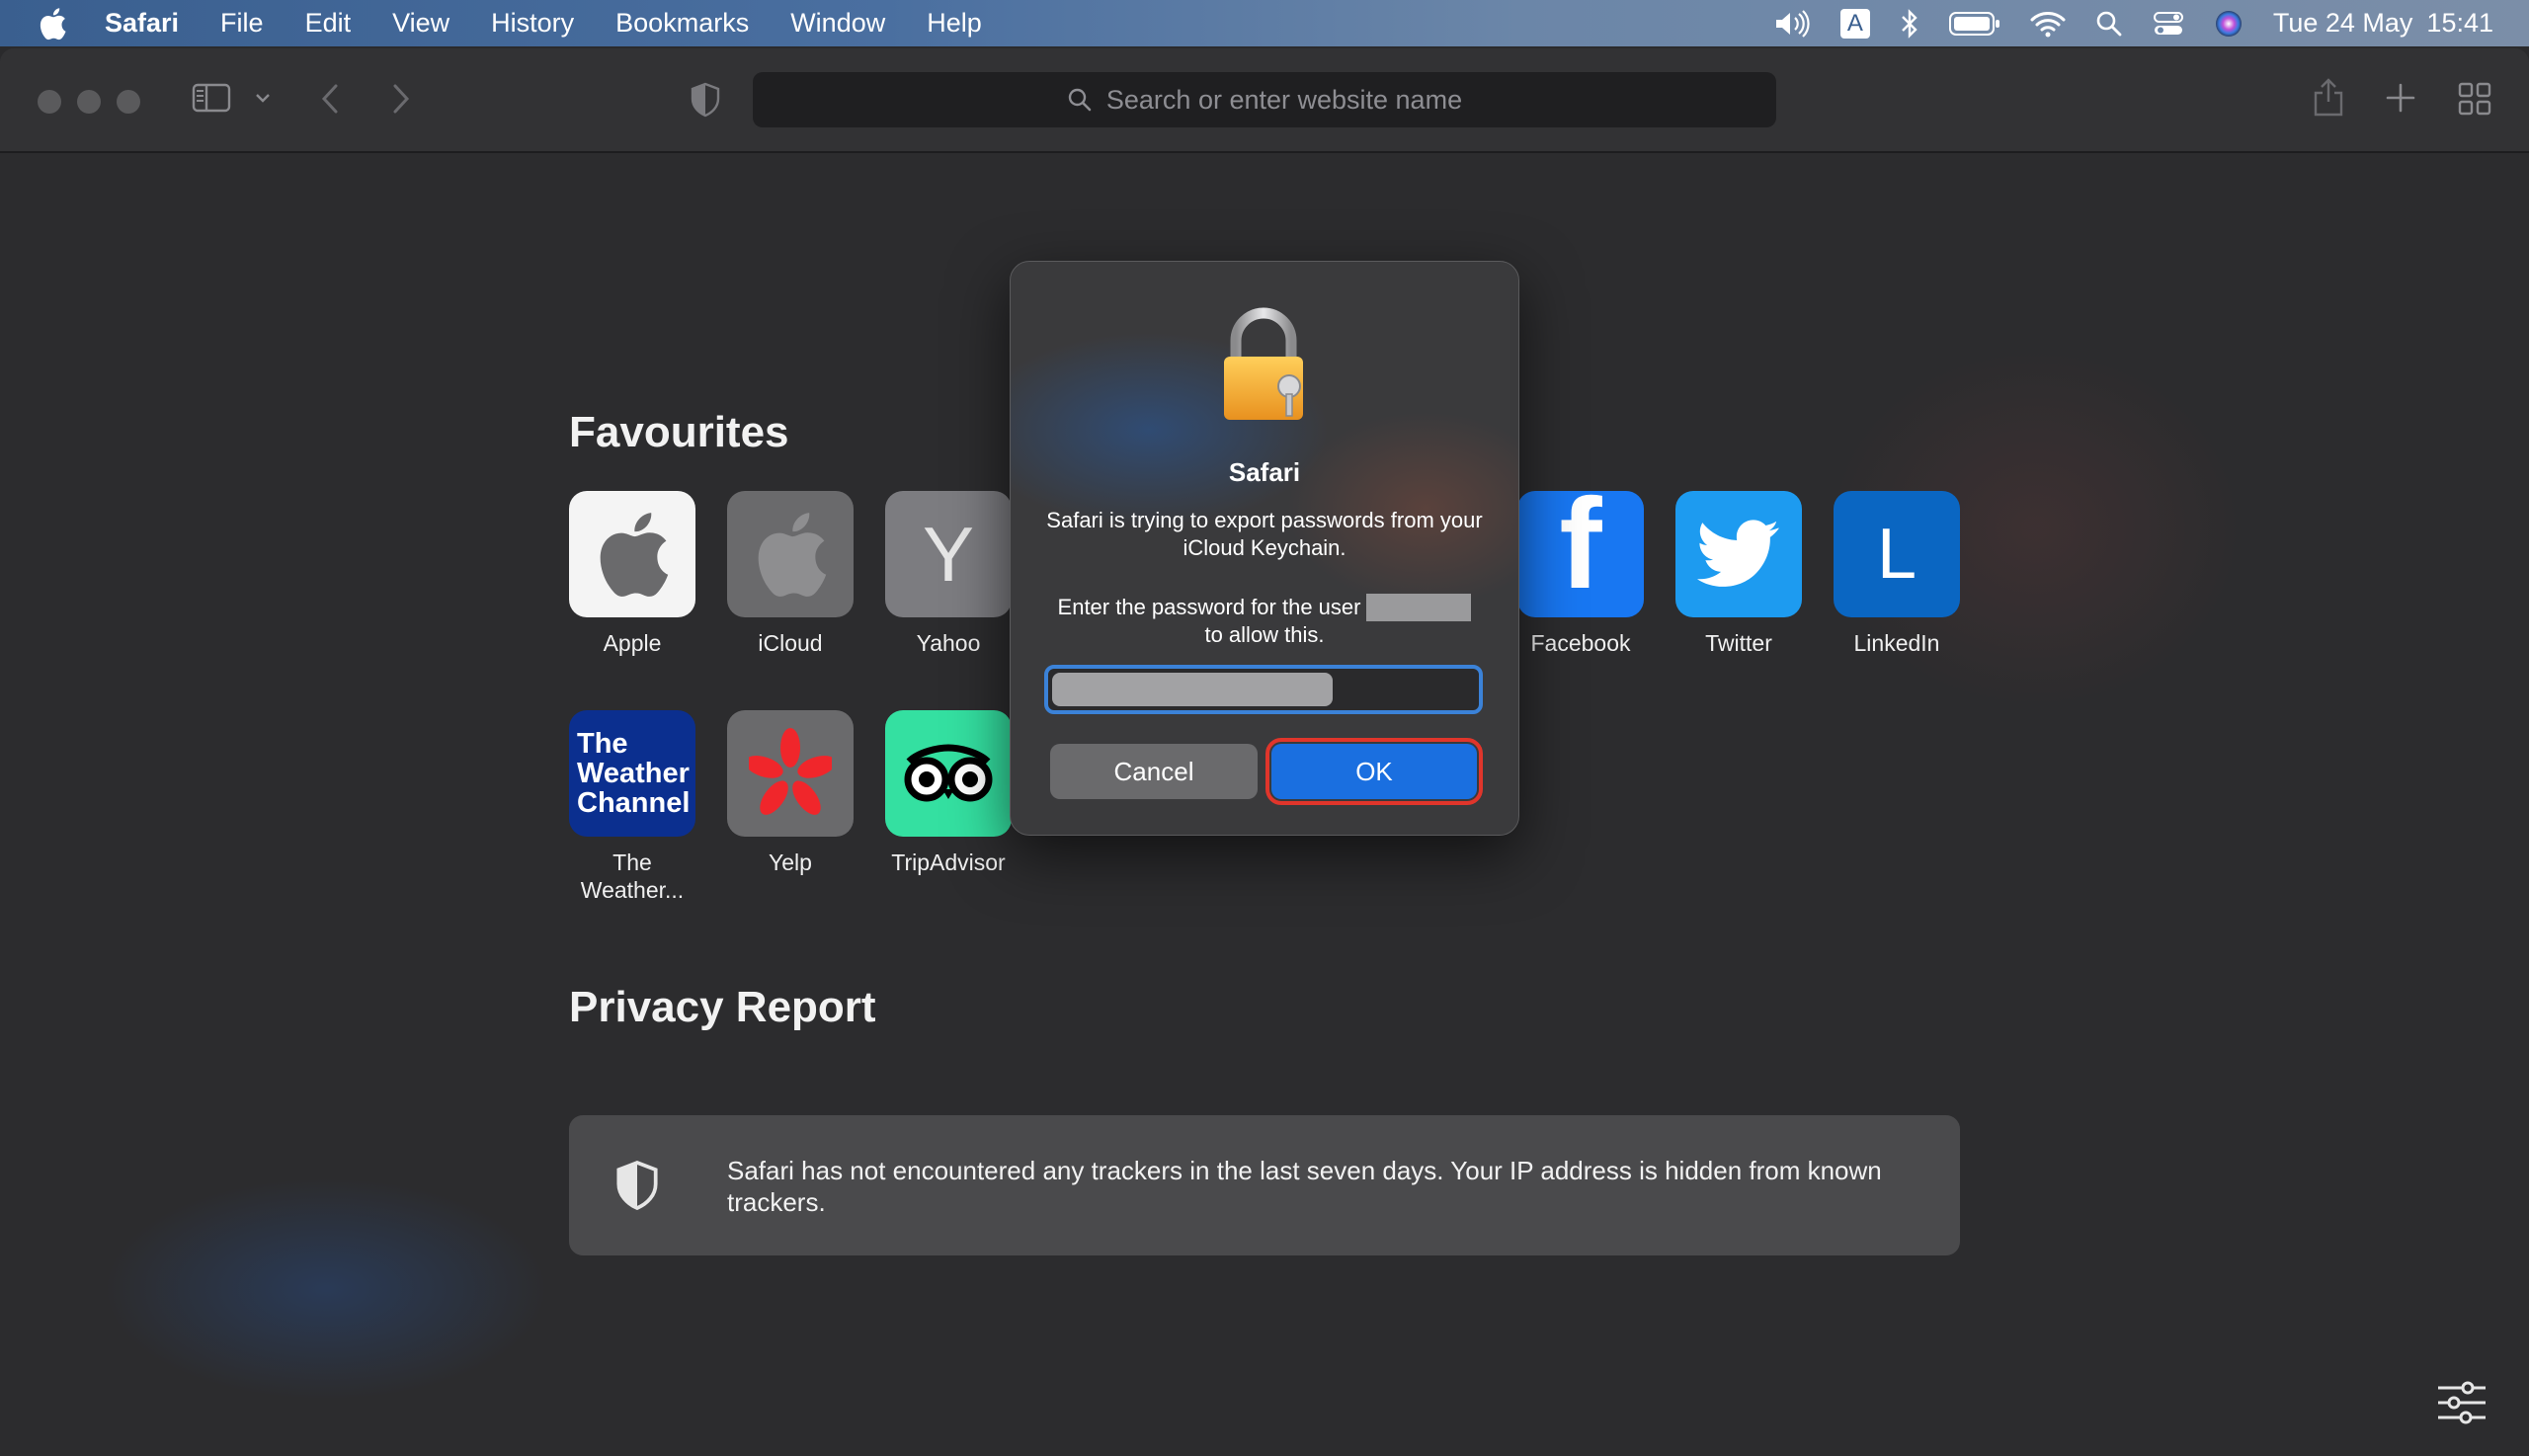  Describe the element at coordinates (1154, 771) in the screenshot. I see `cancel-button: Cancel` at that location.